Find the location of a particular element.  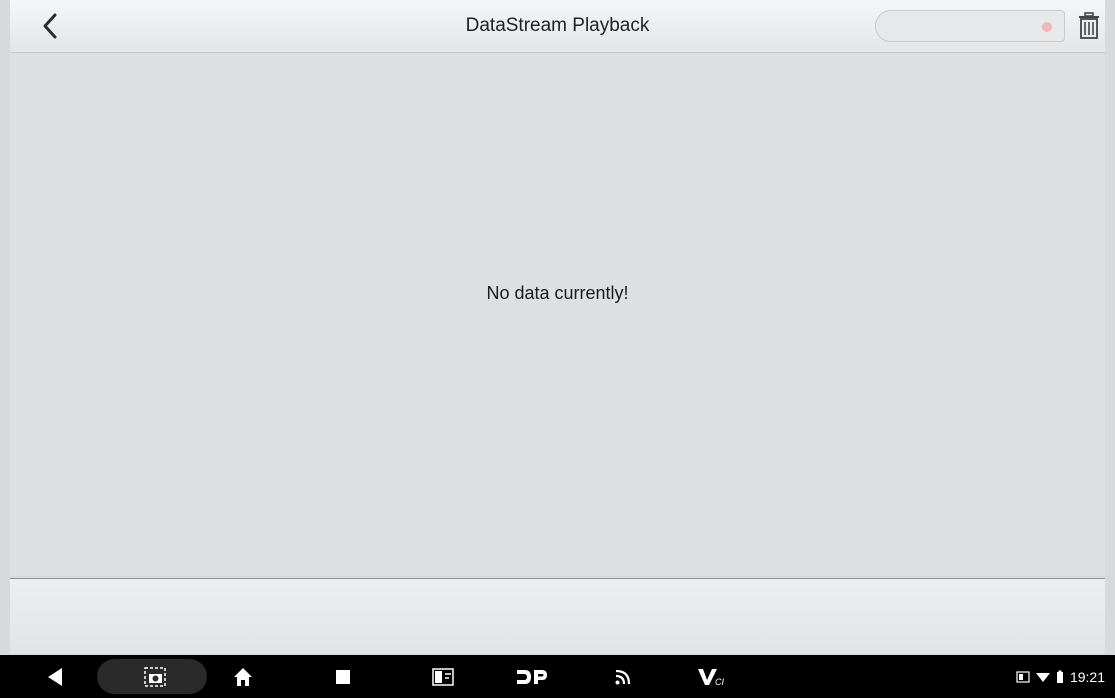

status-area: 19:21 is located at coordinates (1060, 676).